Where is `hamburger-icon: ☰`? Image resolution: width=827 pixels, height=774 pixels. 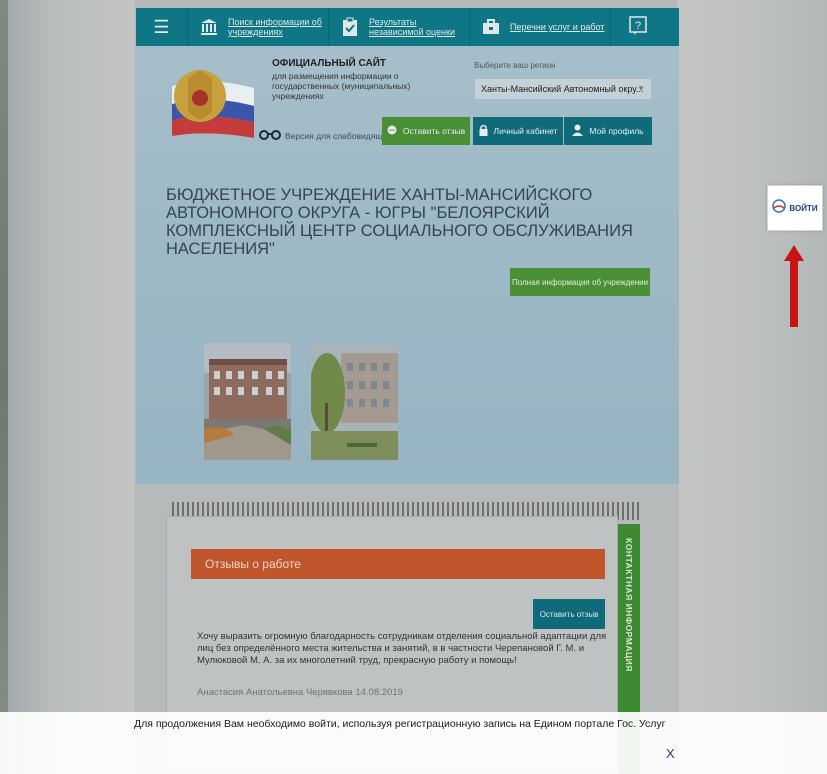 hamburger-icon: ☰ is located at coordinates (161, 27).